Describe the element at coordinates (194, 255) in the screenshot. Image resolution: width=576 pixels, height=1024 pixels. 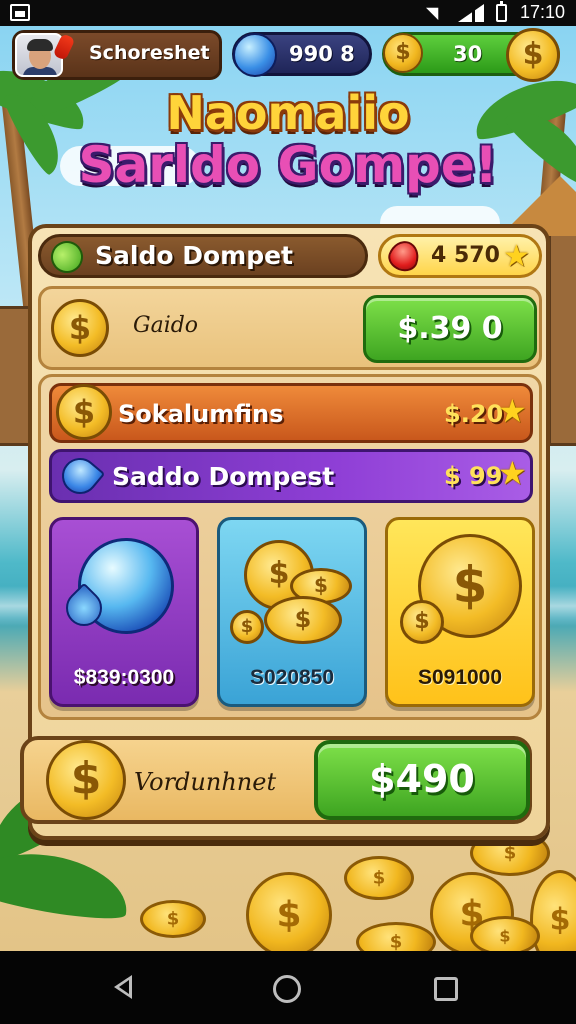
I see `panel-title: Saldo Dompet` at that location.